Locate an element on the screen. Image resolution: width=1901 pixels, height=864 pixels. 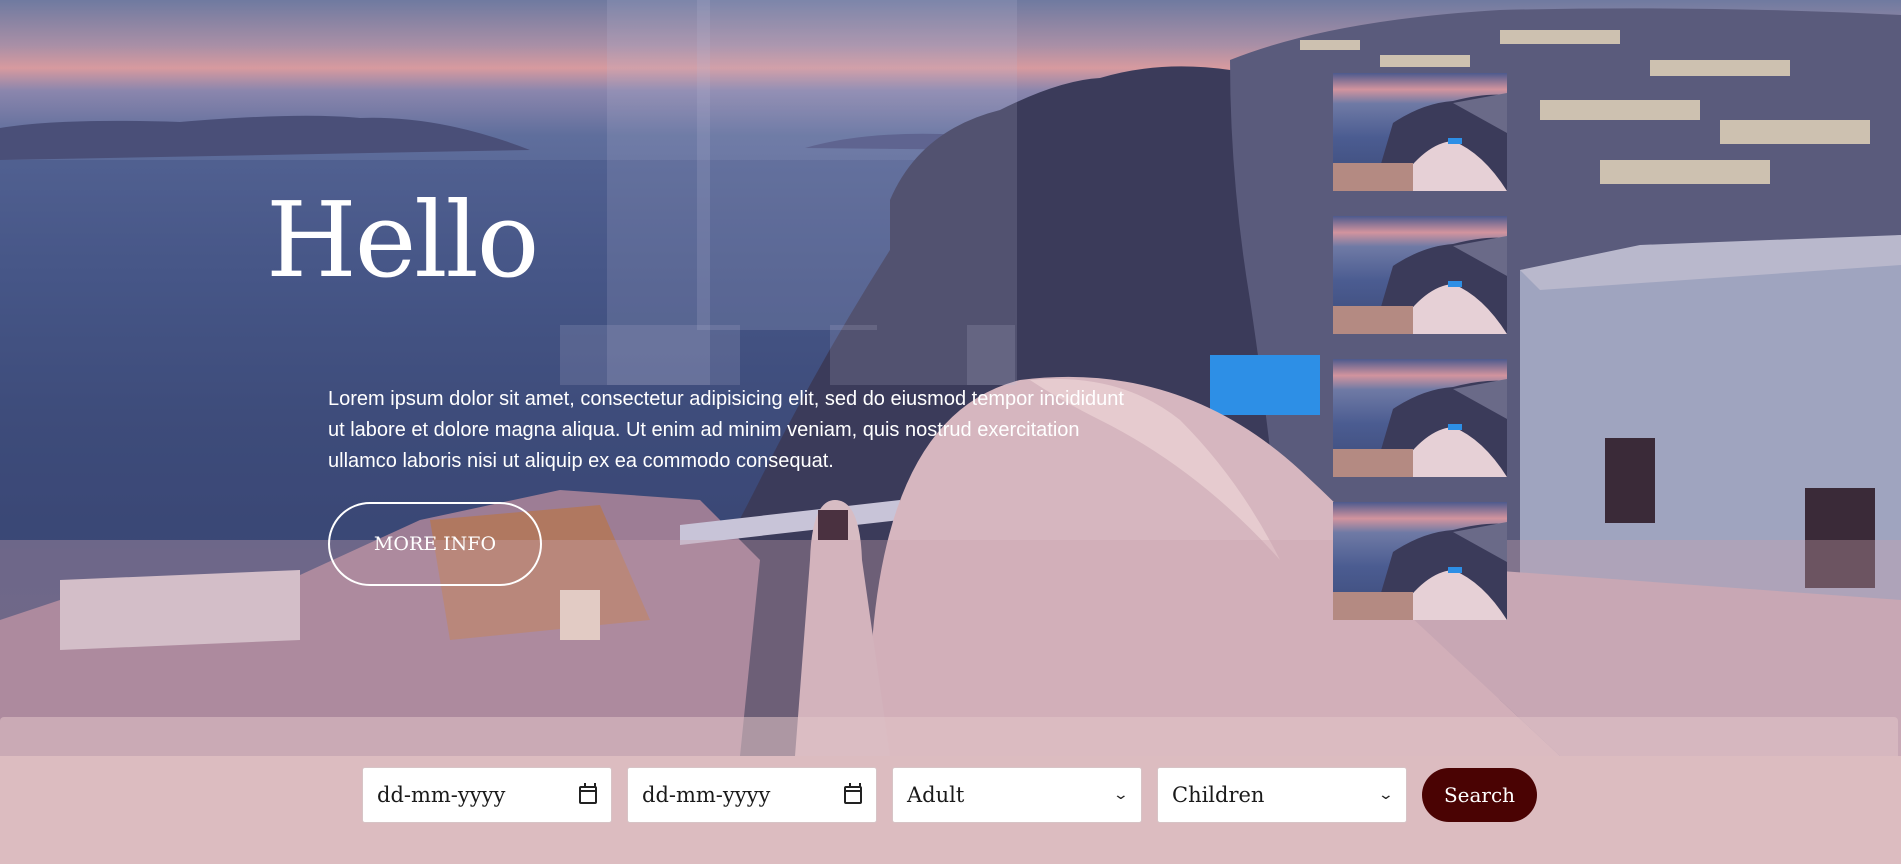
checkout-date-input: dd-mm-yyyy is located at coordinates (752, 795).